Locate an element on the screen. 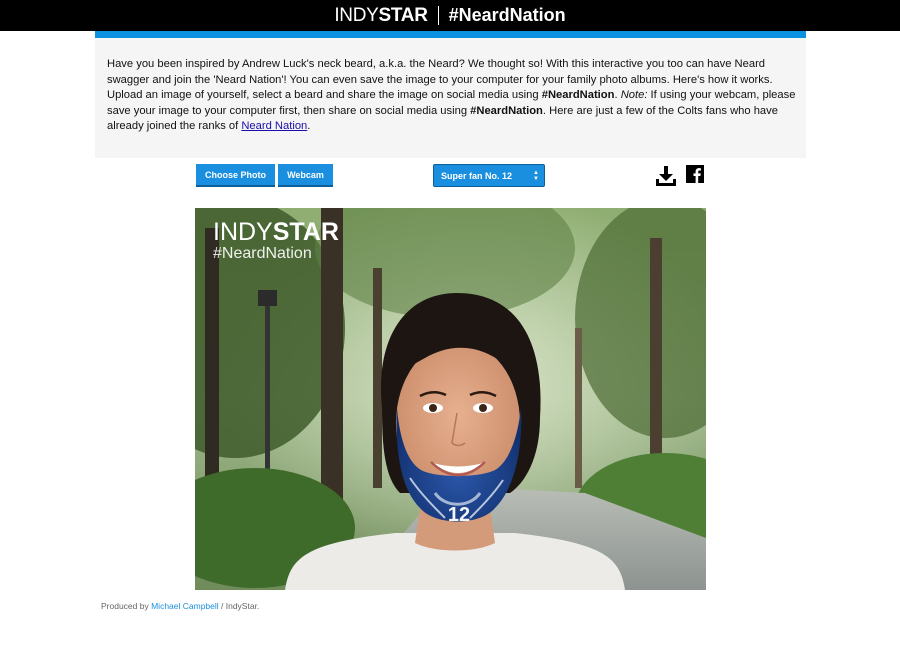  accent-stripe is located at coordinates (450, 34).